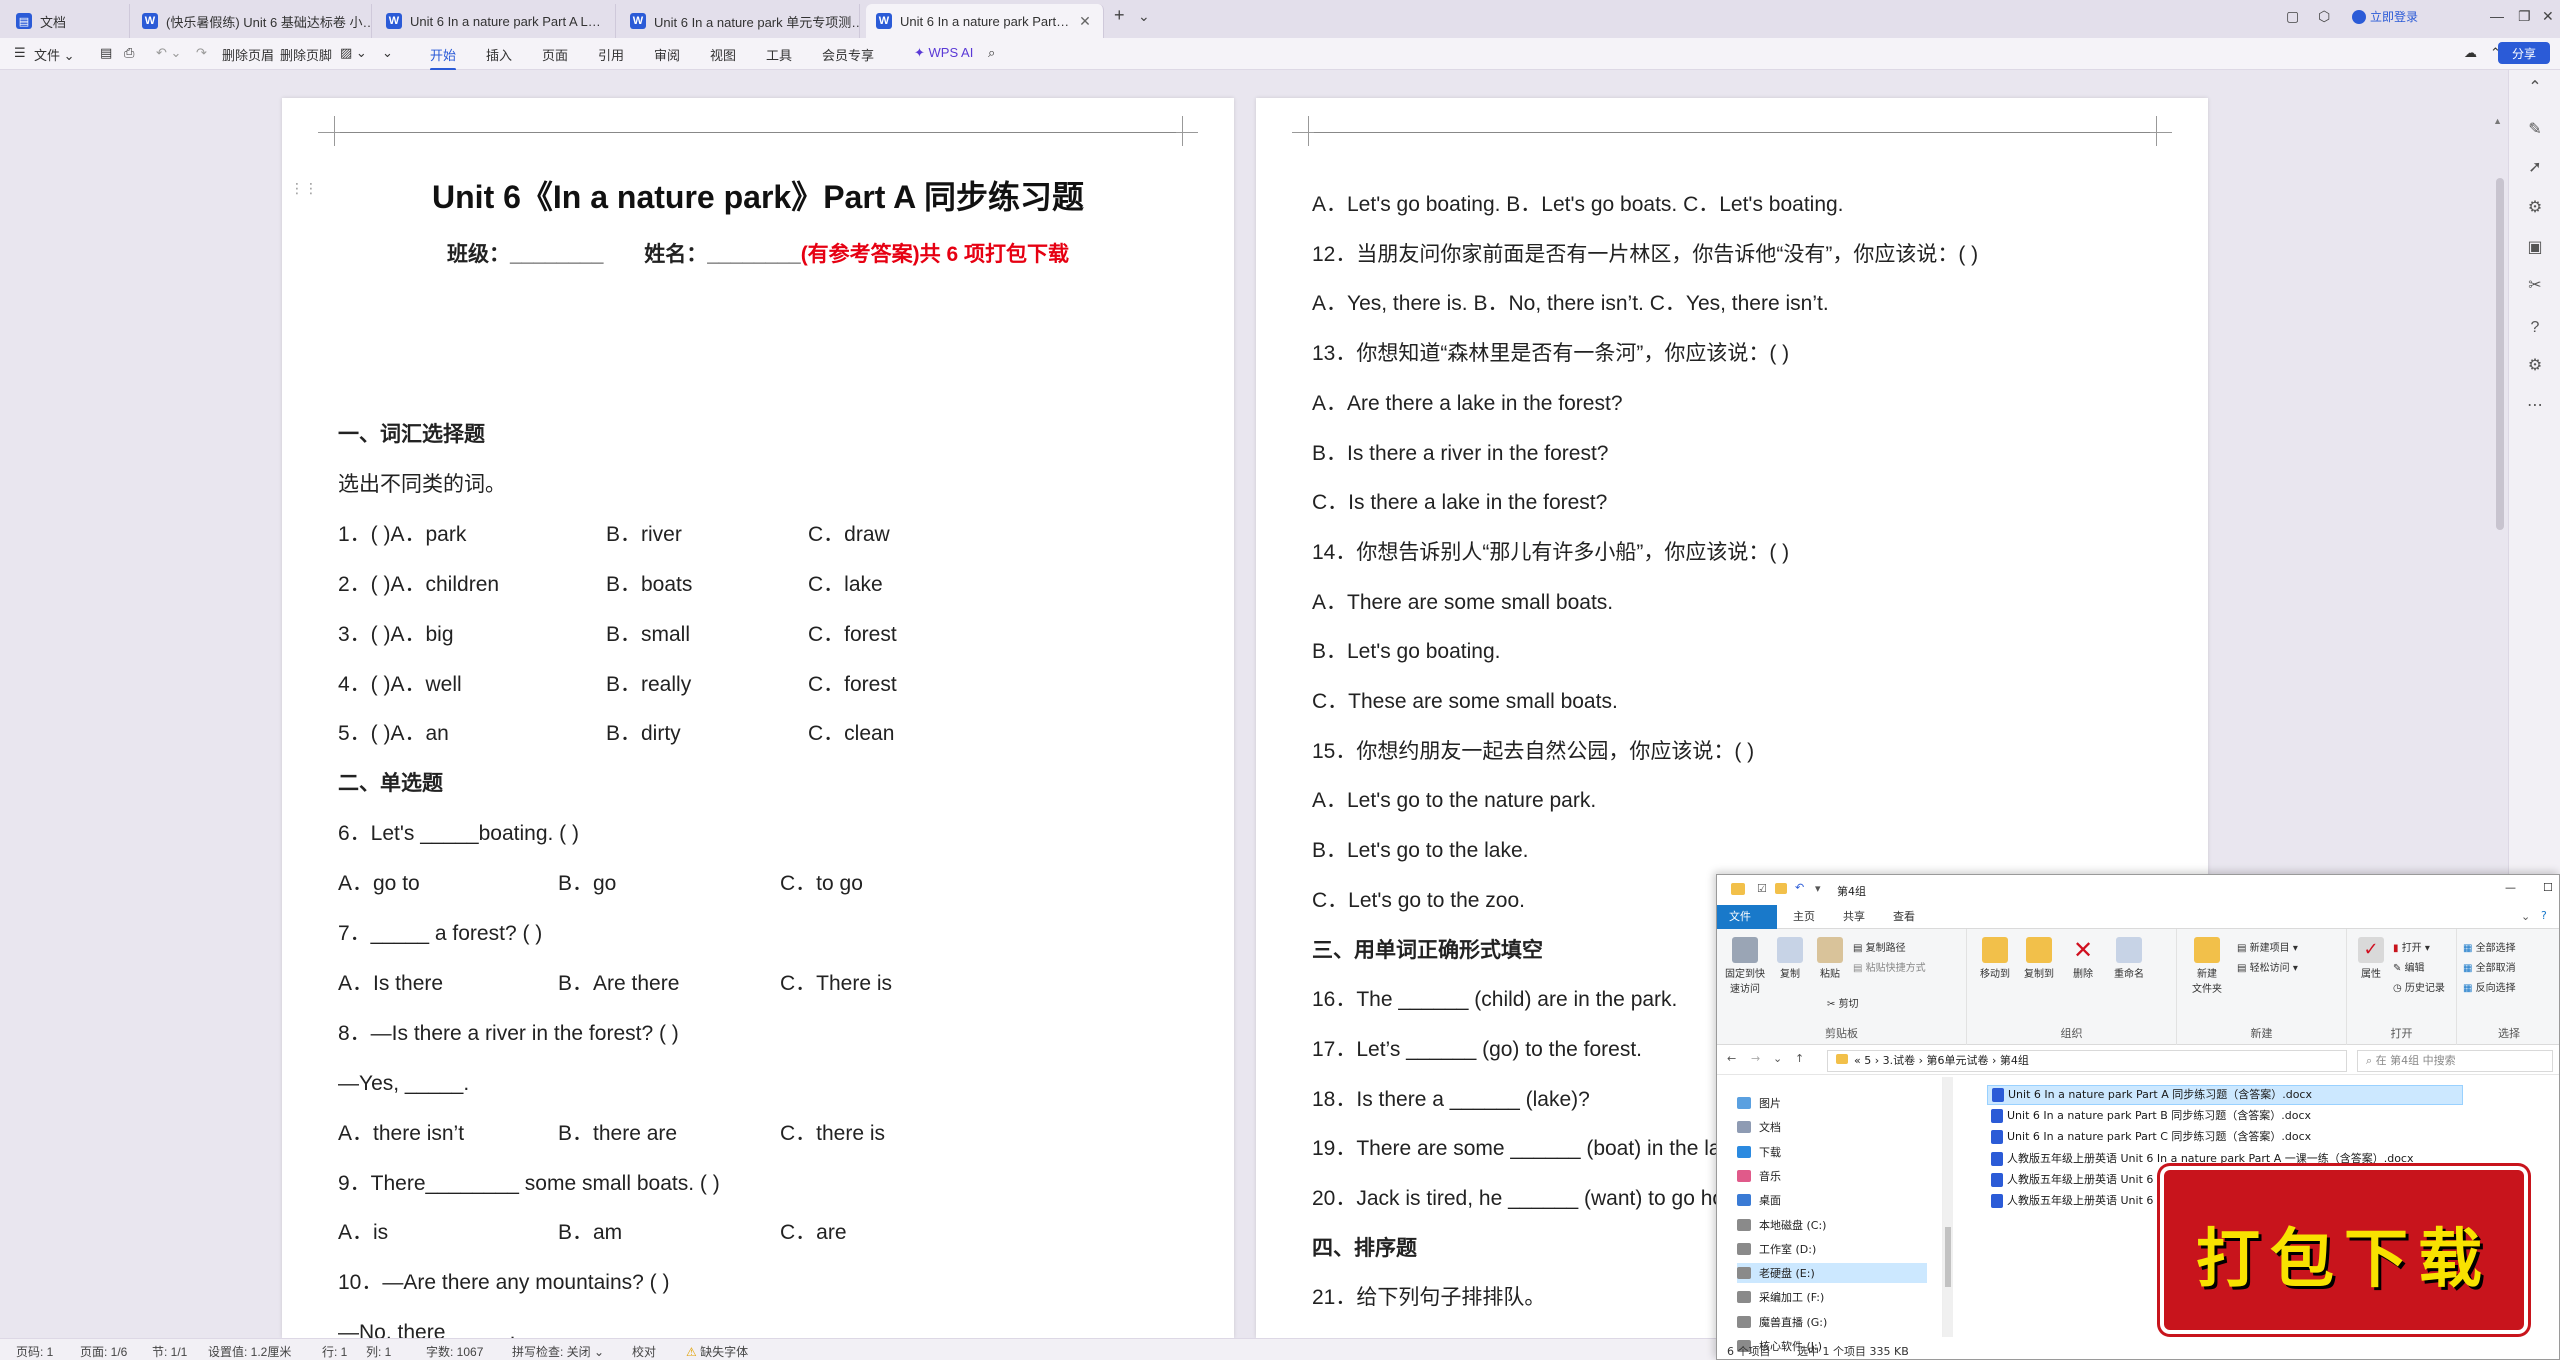 Image resolution: width=2560 pixels, height=1360 pixels. What do you see at coordinates (1755, 1058) in the screenshot?
I see `forward-icon: →` at bounding box center [1755, 1058].